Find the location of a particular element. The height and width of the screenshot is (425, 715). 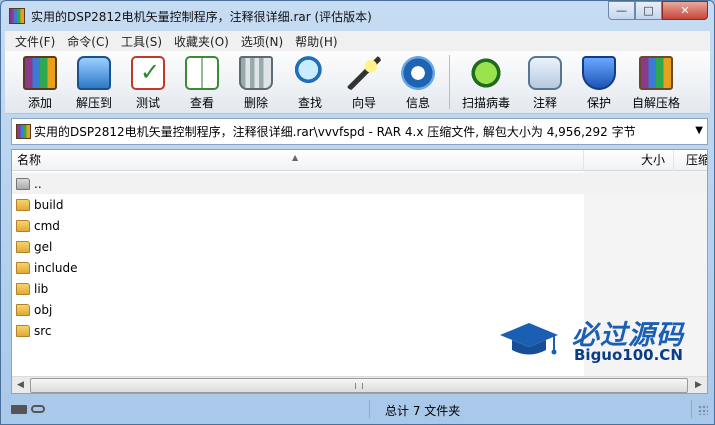

info-button: 信息 is located at coordinates (418, 81).